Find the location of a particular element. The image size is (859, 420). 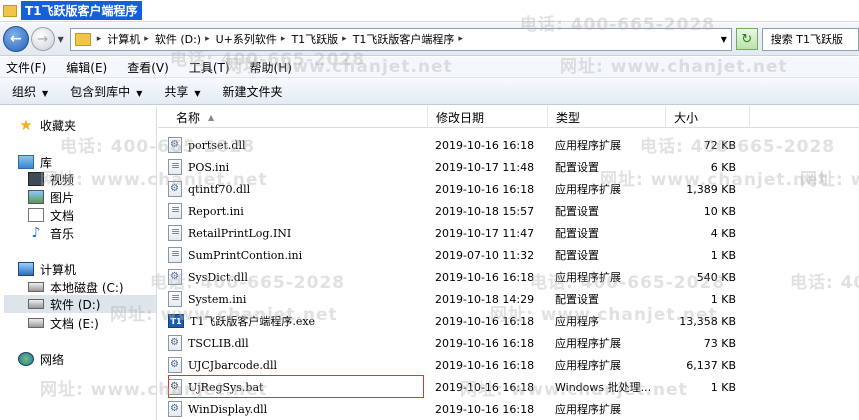

nav-music: ♪ 音乐 is located at coordinates (51, 233).